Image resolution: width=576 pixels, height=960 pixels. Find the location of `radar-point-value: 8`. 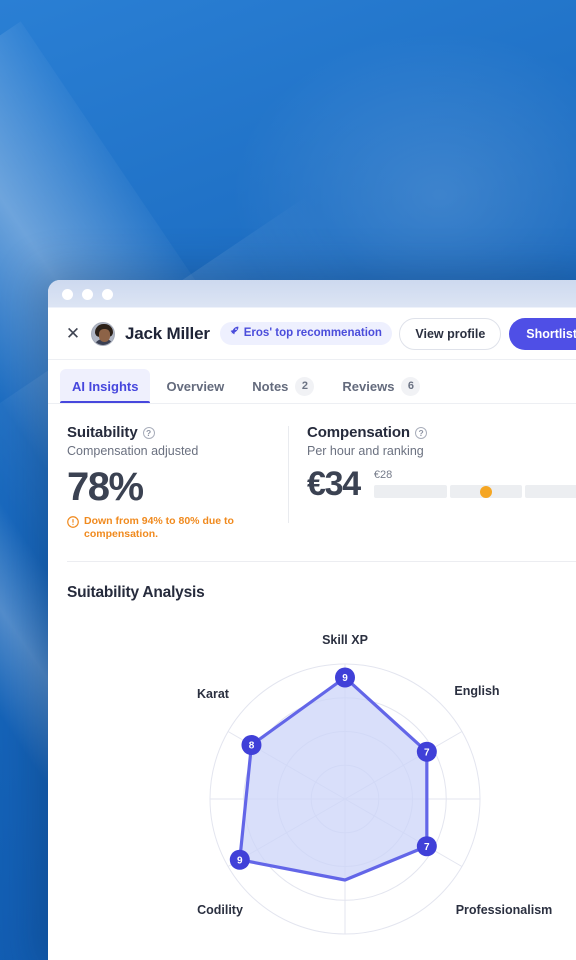

radar-point-value: 8 is located at coordinates (252, 746).